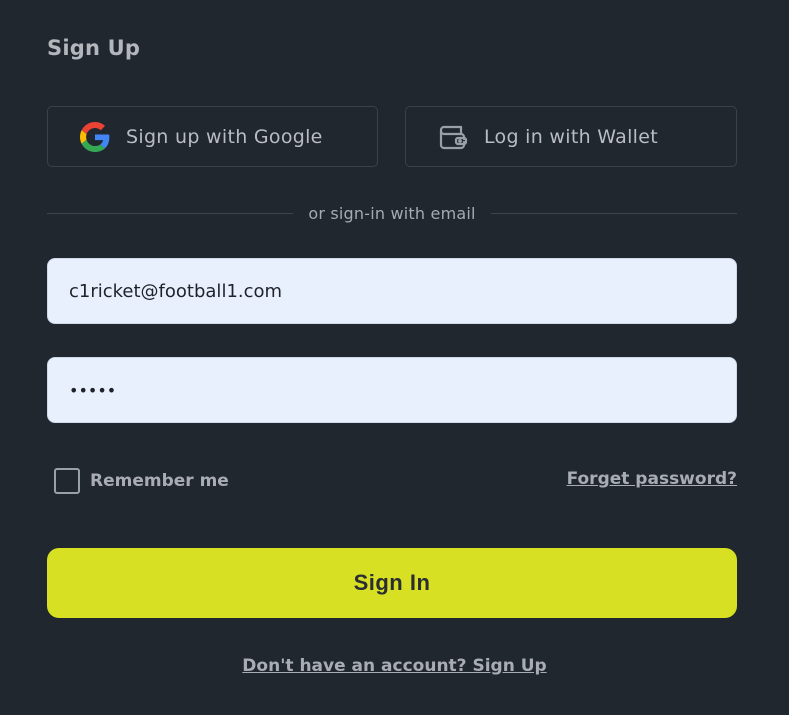  What do you see at coordinates (392, 291) in the screenshot?
I see `email-field` at bounding box center [392, 291].